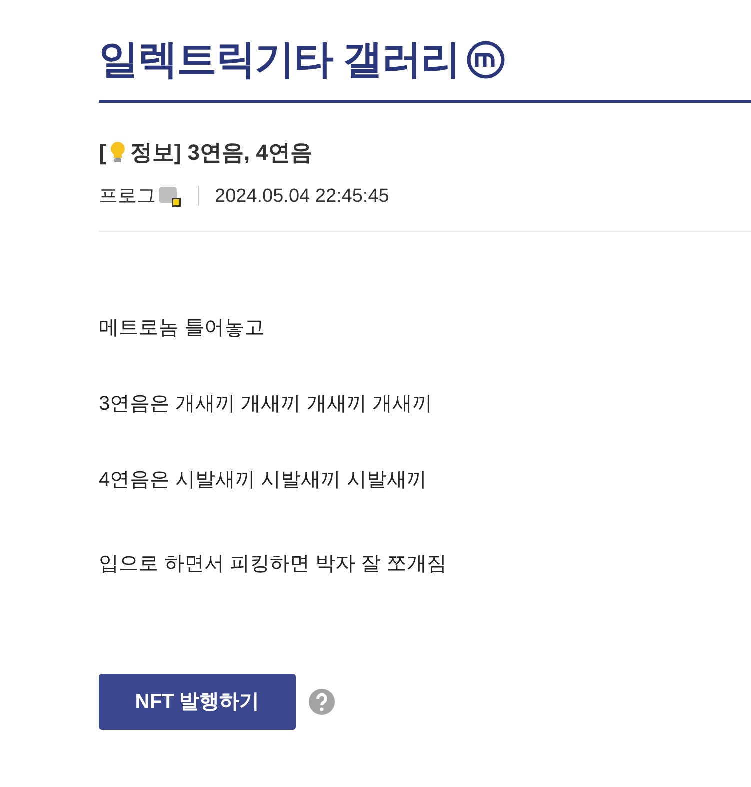 This screenshot has width=751, height=787. Describe the element at coordinates (322, 702) in the screenshot. I see `help-icon` at that location.